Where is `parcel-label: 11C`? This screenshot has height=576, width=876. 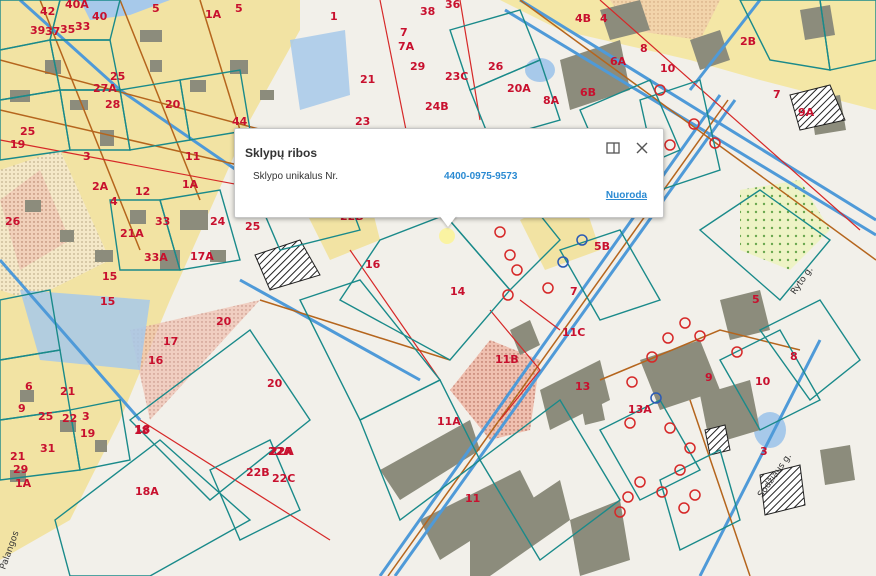
parcel-label: 11C is located at coordinates (573, 332).